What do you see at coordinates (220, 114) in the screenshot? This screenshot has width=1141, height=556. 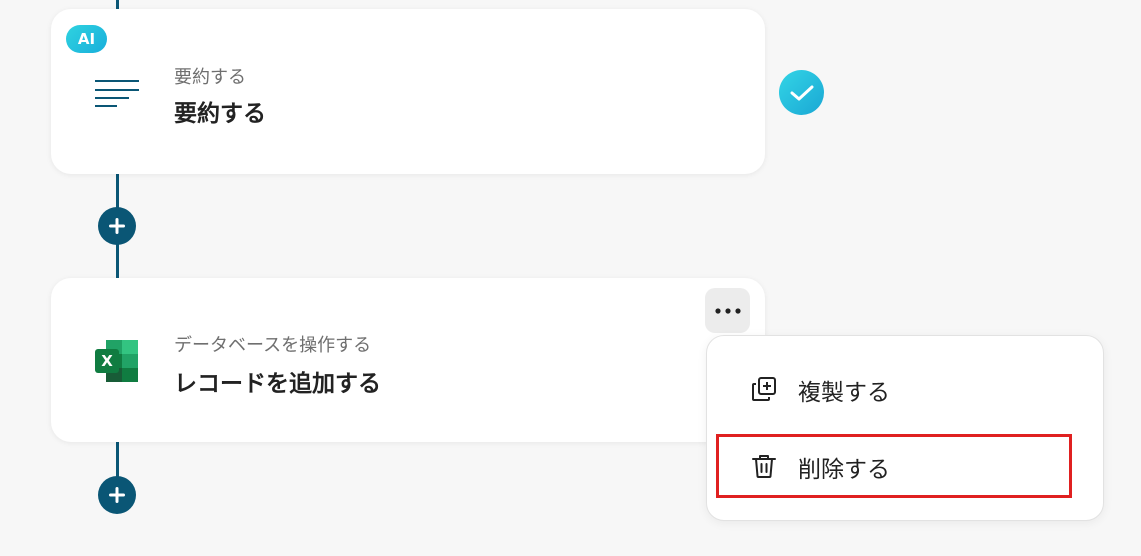 I see `step-title: 要約する` at bounding box center [220, 114].